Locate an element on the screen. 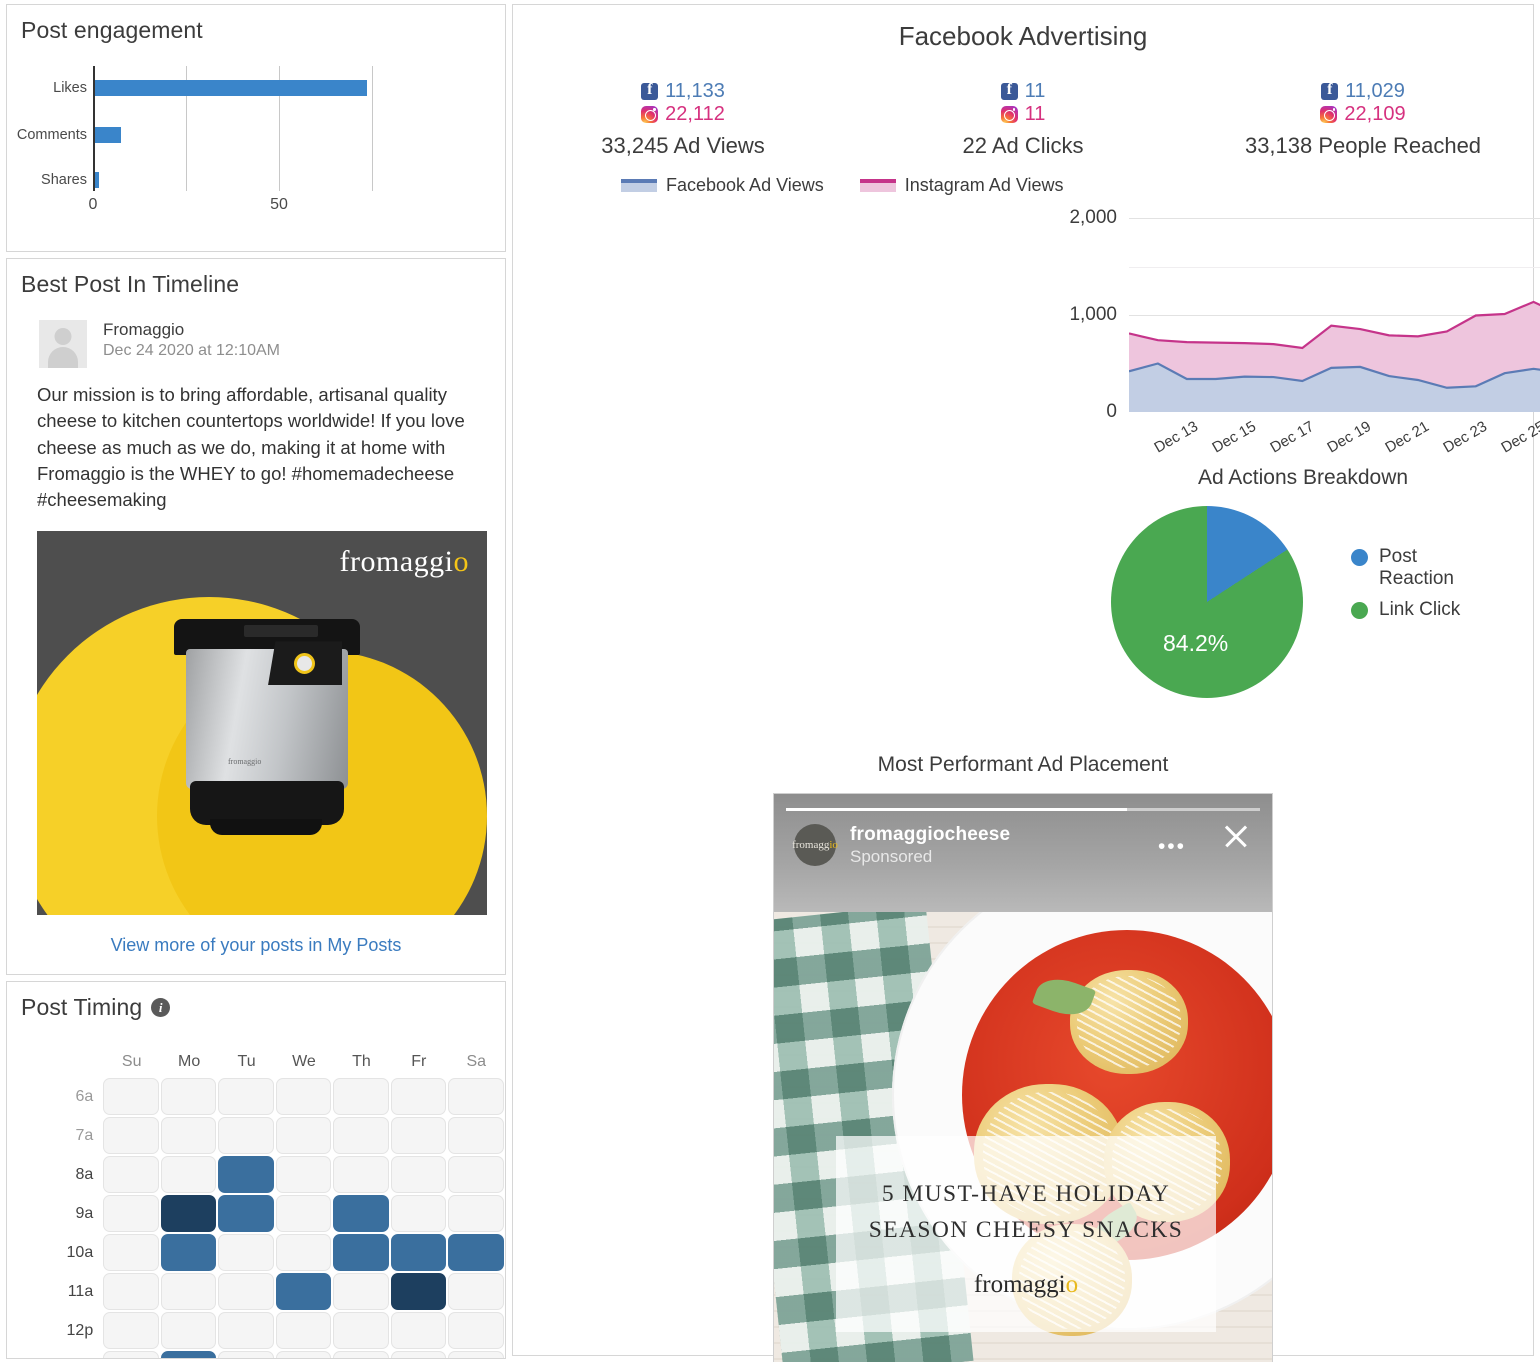 Image resolution: width=1540 pixels, height=1362 pixels. heatmap-row: 10a is located at coordinates (285, 1252).